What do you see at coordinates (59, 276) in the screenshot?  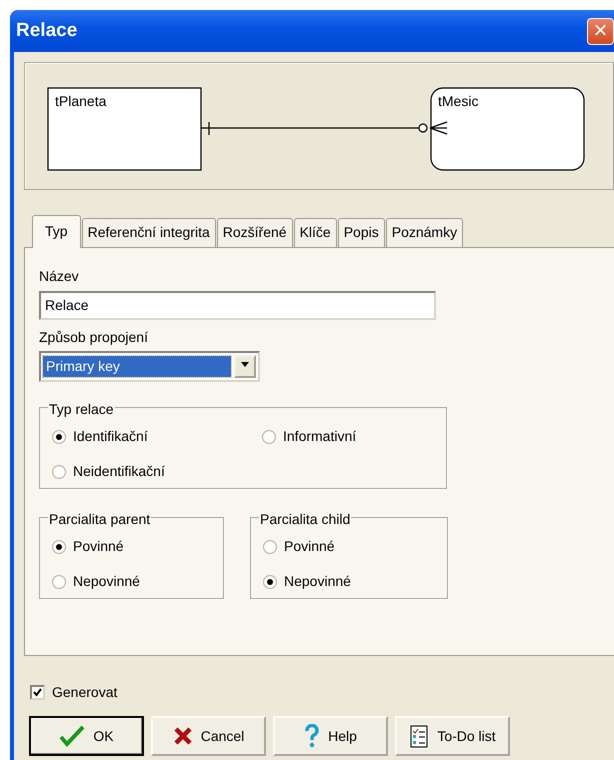 I see `field-label: Název` at bounding box center [59, 276].